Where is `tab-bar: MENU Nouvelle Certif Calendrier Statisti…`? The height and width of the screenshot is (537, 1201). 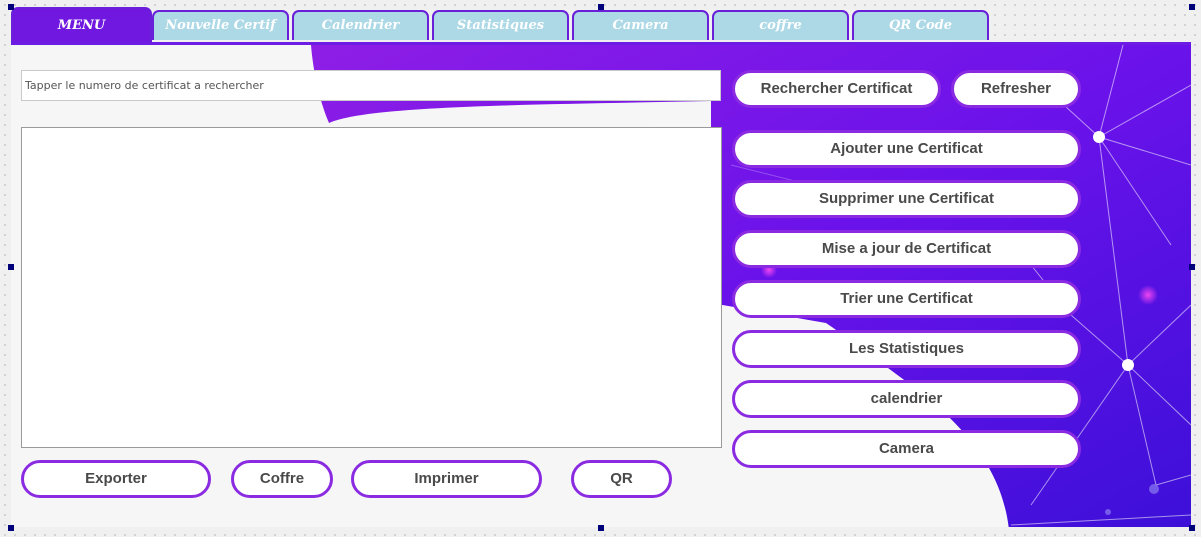
tab-bar: MENU Nouvelle Certif Calendrier Statisti… is located at coordinates (501, 25).